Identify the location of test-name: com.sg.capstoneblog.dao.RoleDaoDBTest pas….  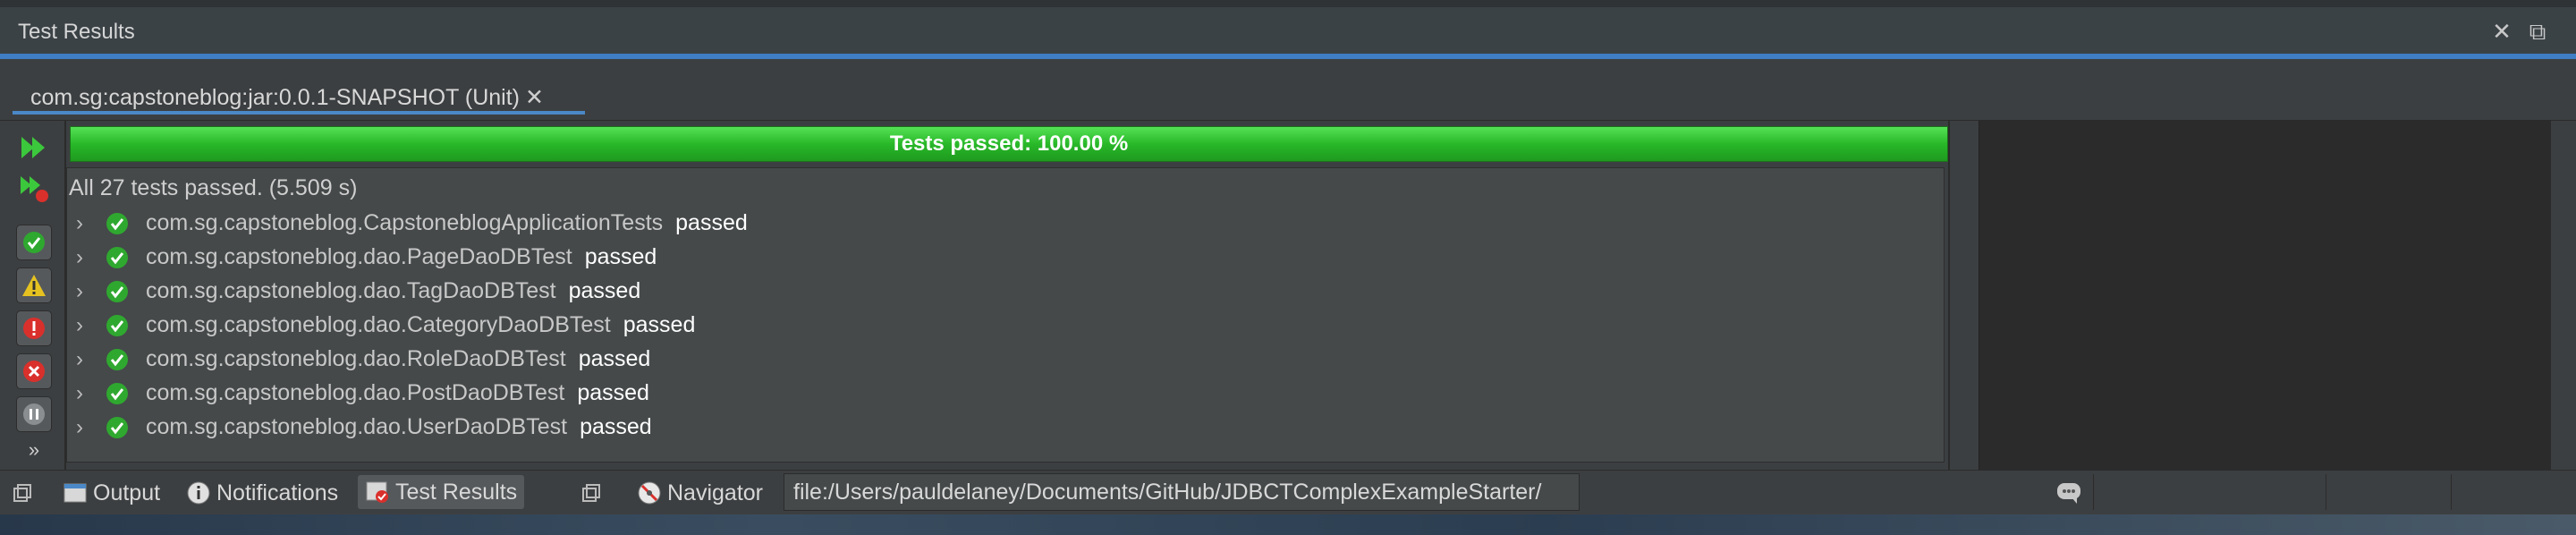
(398, 359).